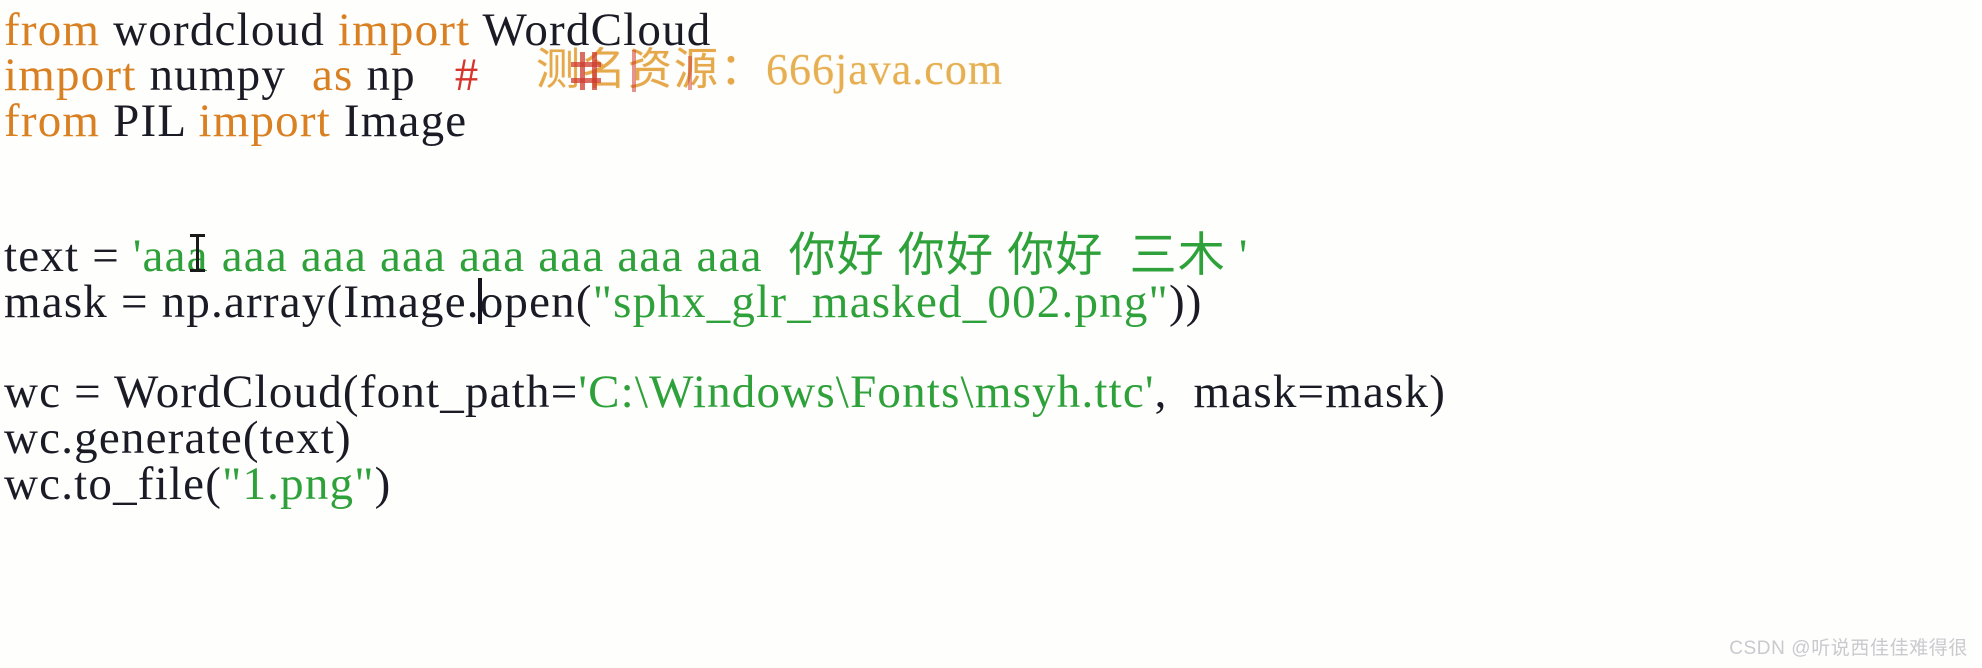  I want to click on token-close-parens: )), so click(1185, 302).